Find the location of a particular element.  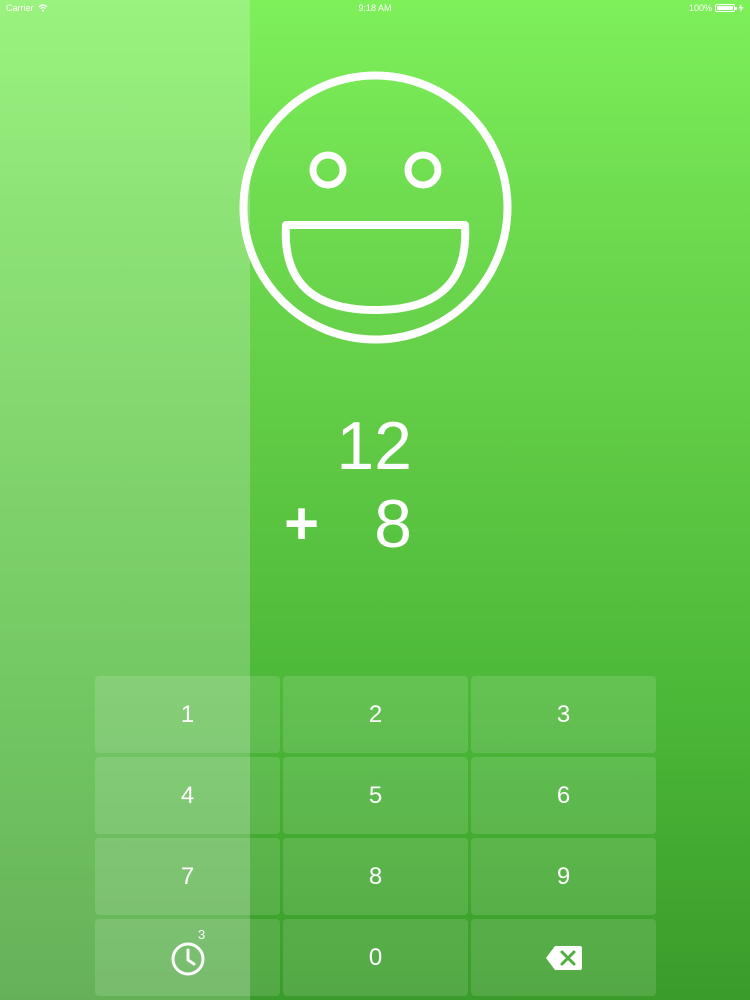

key-4: 4 is located at coordinates (187, 795).